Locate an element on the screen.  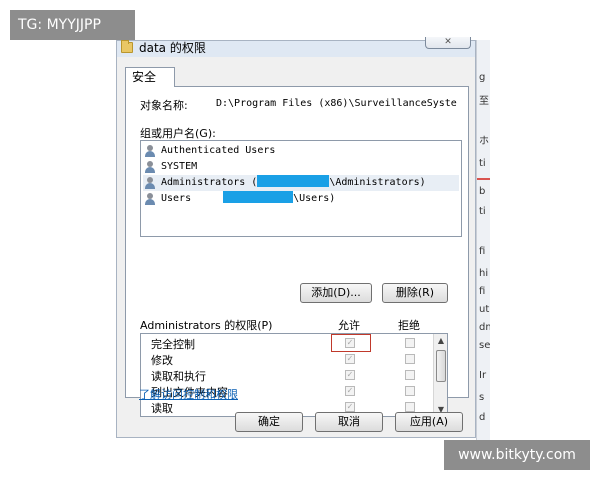
group-user-label: 组或用户名(G): is located at coordinates (178, 133).